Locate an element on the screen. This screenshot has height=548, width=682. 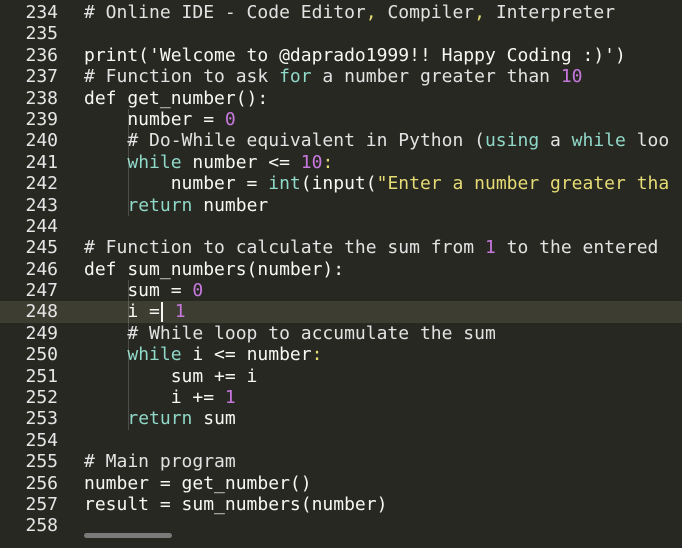
code-line: 247 sum = 0 is located at coordinates (341, 290).